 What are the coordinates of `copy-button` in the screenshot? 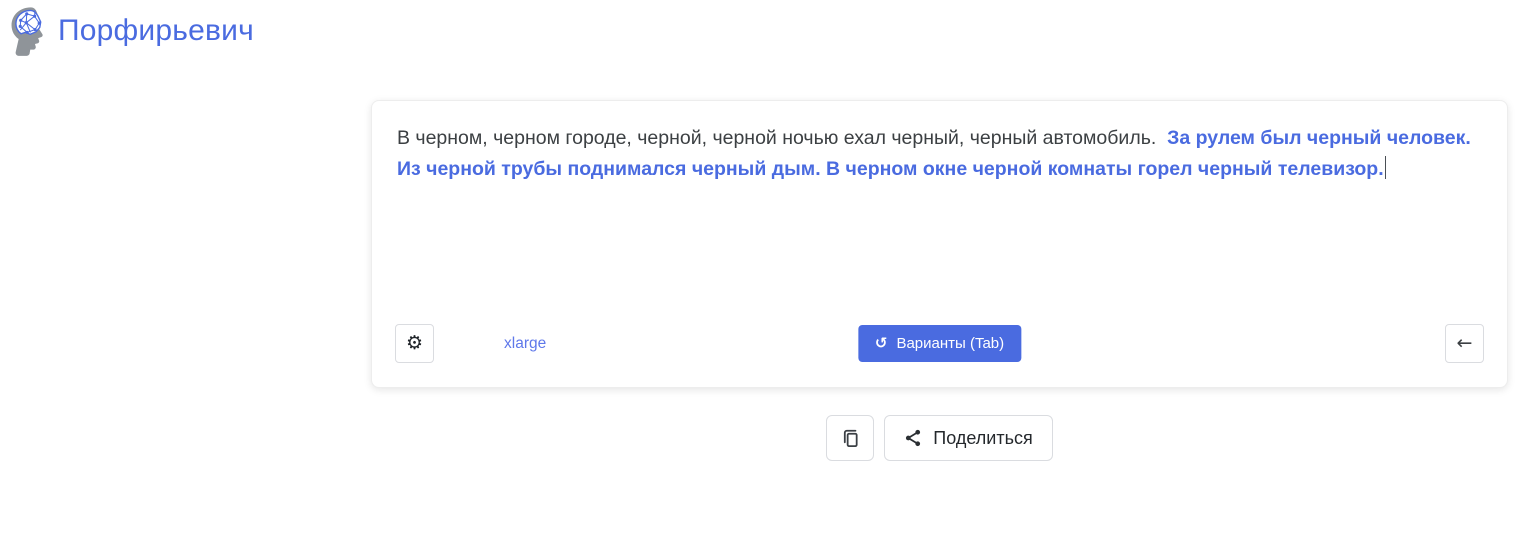 It's located at (850, 438).